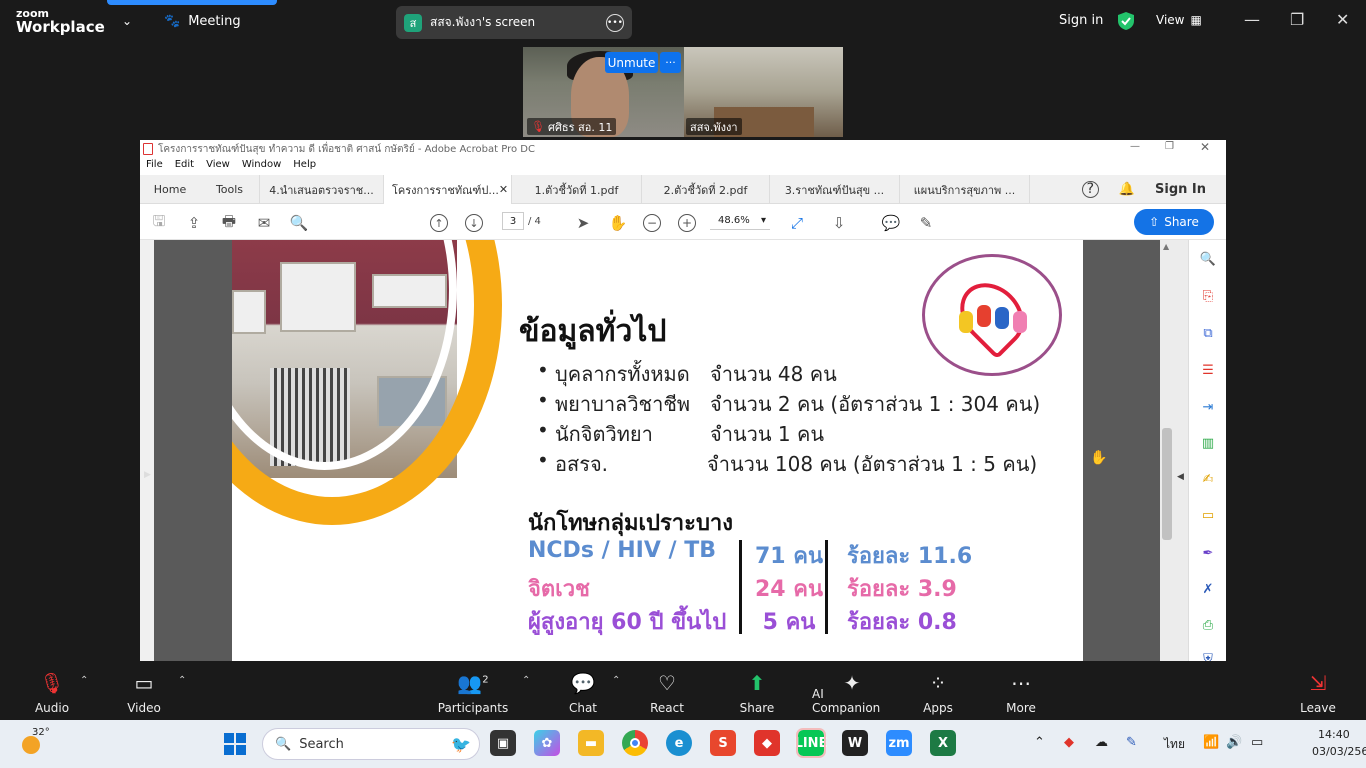 The image size is (1366, 768). Describe the element at coordinates (371, 744) in the screenshot. I see `taskbar-search: 🔍 Search 🐦` at that location.